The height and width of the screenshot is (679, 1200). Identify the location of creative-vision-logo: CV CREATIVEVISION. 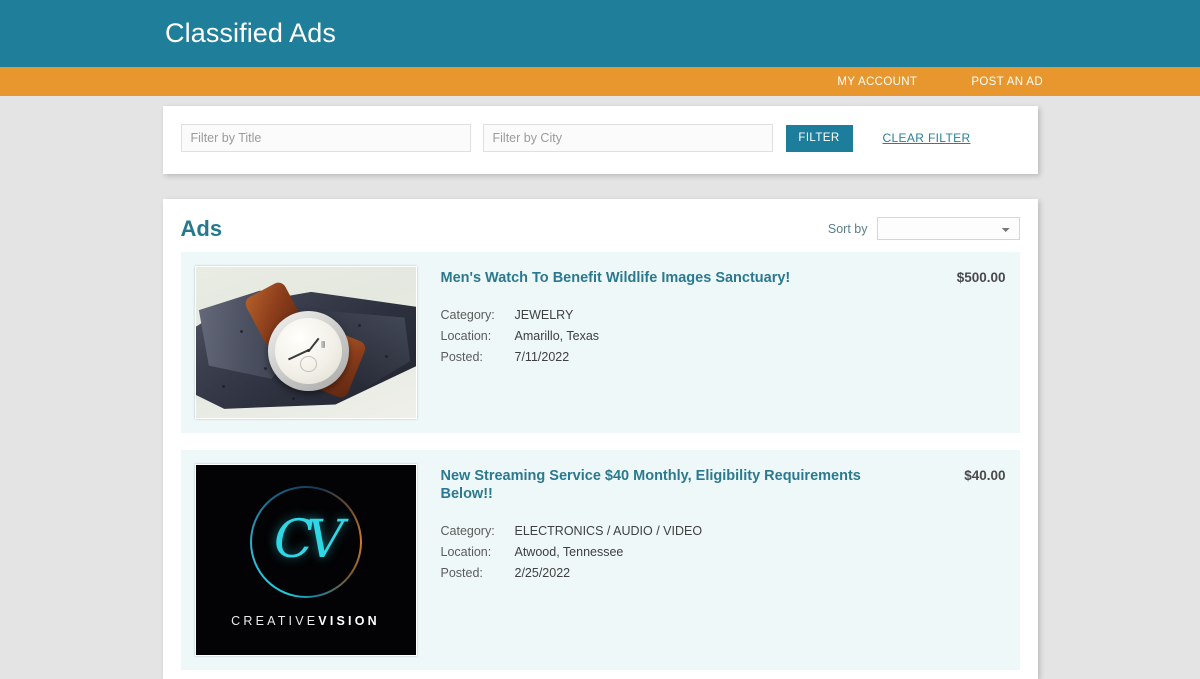
(305, 560).